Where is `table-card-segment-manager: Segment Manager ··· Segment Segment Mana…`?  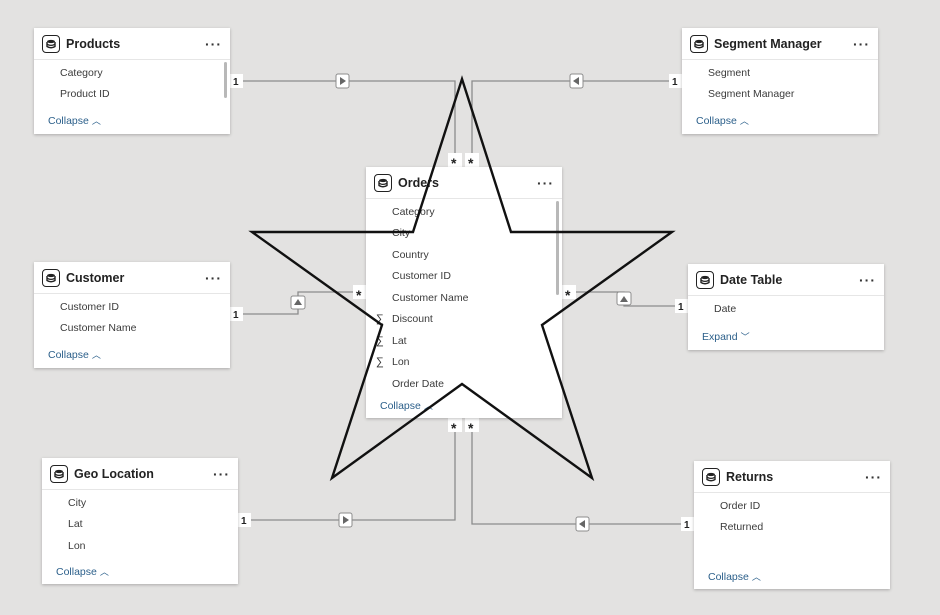
table-card-segment-manager: Segment Manager ··· Segment Segment Mana… is located at coordinates (780, 81).